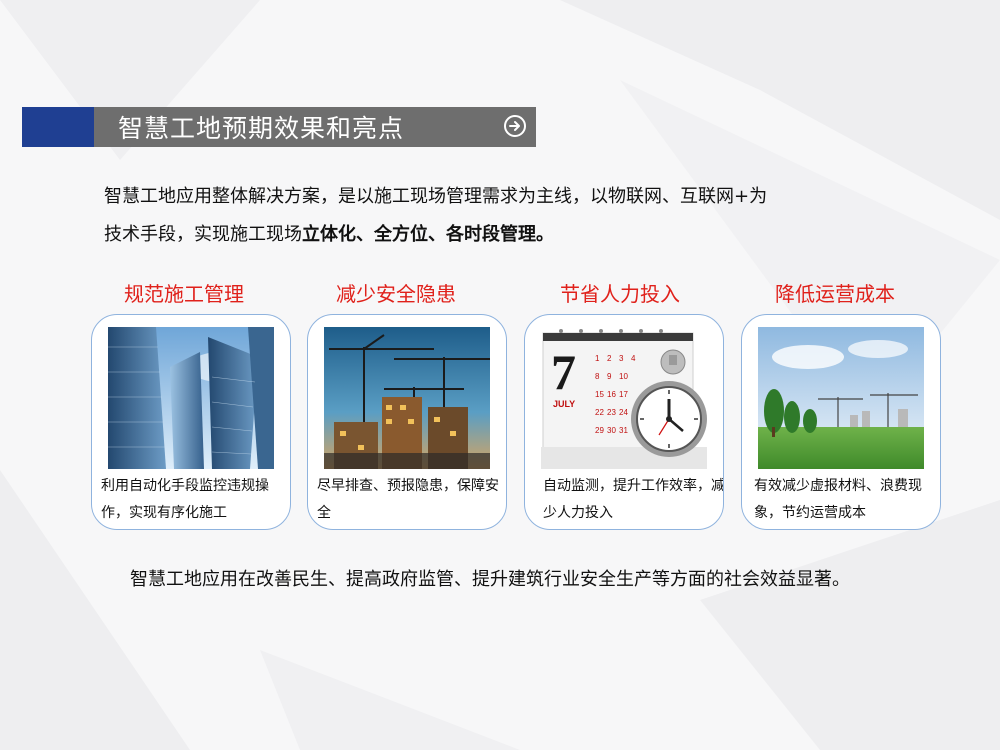 This screenshot has width=1000, height=750. I want to click on calendar-day-number: 7, so click(563, 372).